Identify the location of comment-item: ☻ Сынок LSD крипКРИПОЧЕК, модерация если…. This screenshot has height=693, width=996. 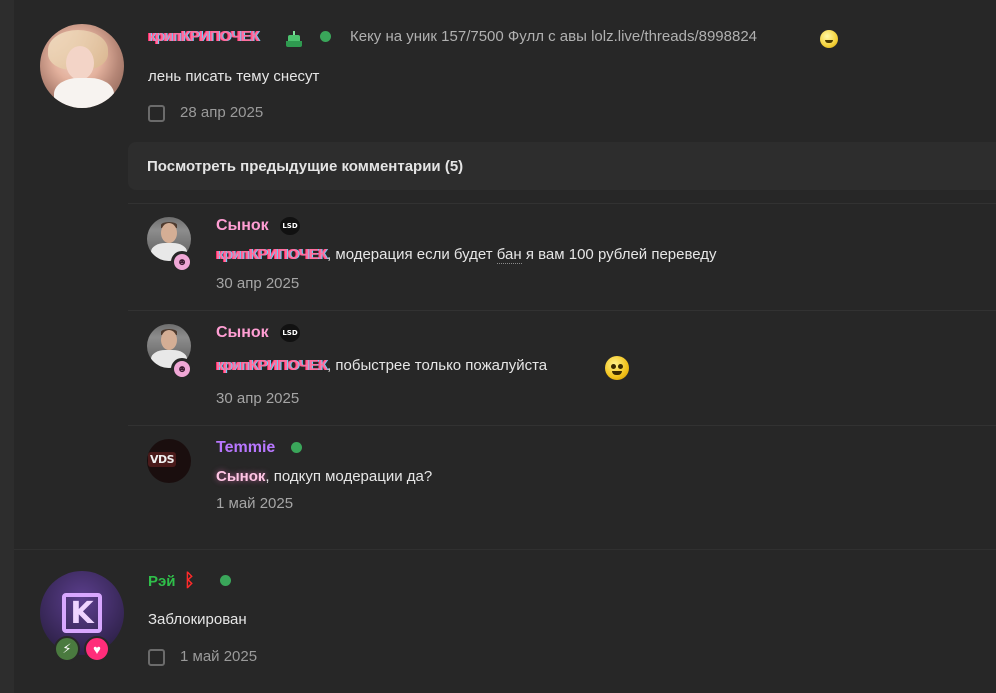
(562, 256).